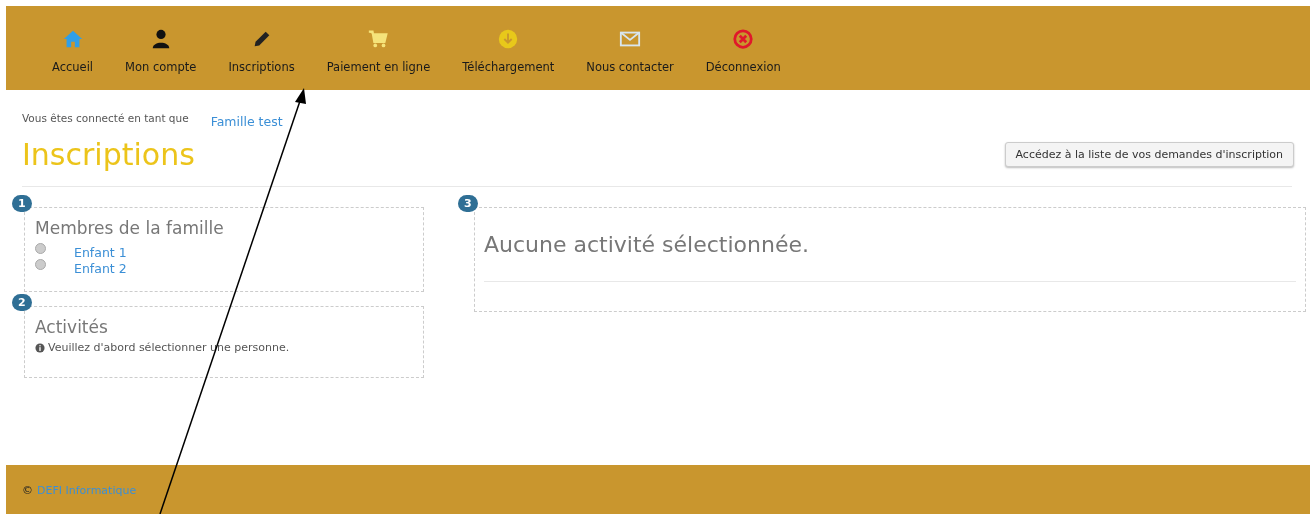  I want to click on nav-link: Téléchargement, so click(508, 51).